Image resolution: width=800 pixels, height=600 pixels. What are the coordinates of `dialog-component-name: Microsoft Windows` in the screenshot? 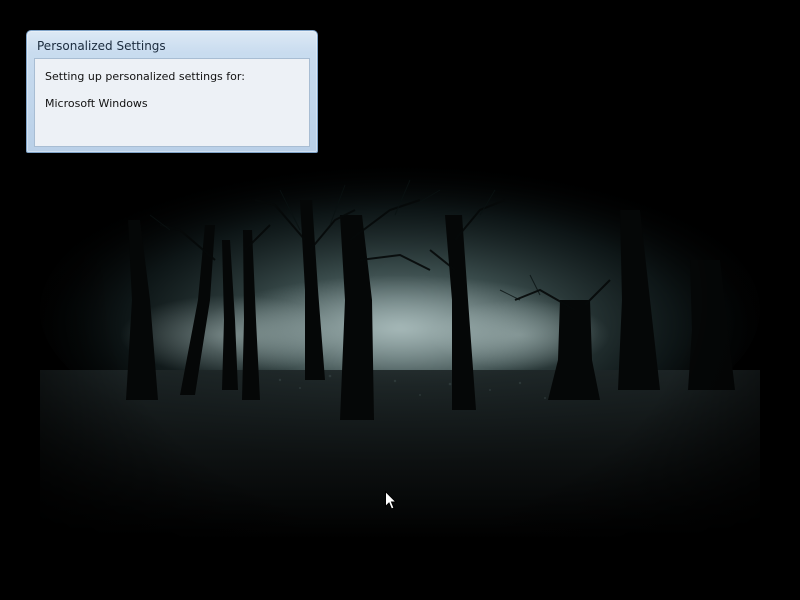 It's located at (96, 103).